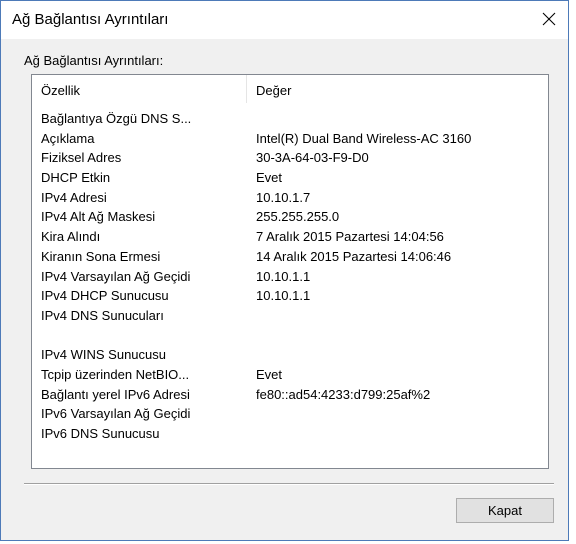  What do you see at coordinates (312, 158) in the screenshot?
I see `value-cell: 30-3A-64-03-F9-D0` at bounding box center [312, 158].